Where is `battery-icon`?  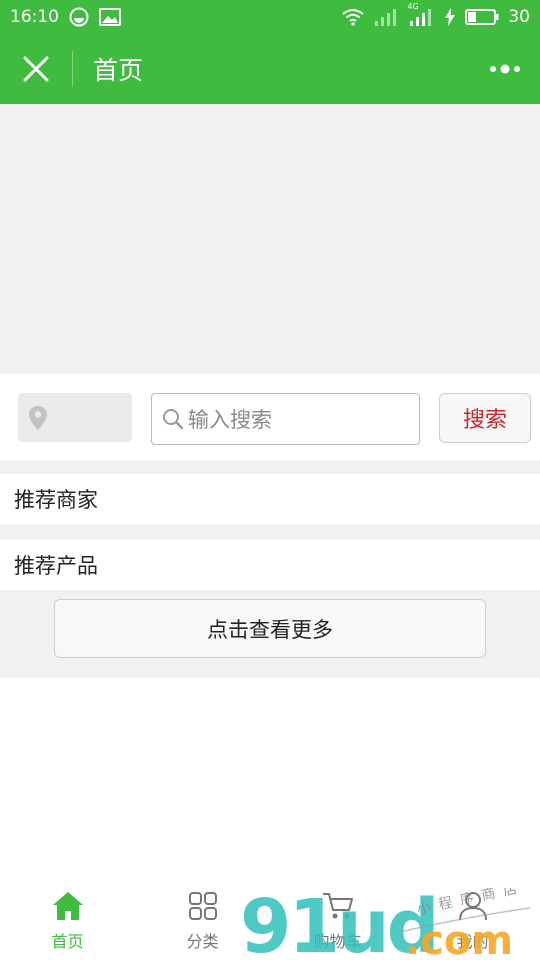
battery-icon is located at coordinates (482, 17).